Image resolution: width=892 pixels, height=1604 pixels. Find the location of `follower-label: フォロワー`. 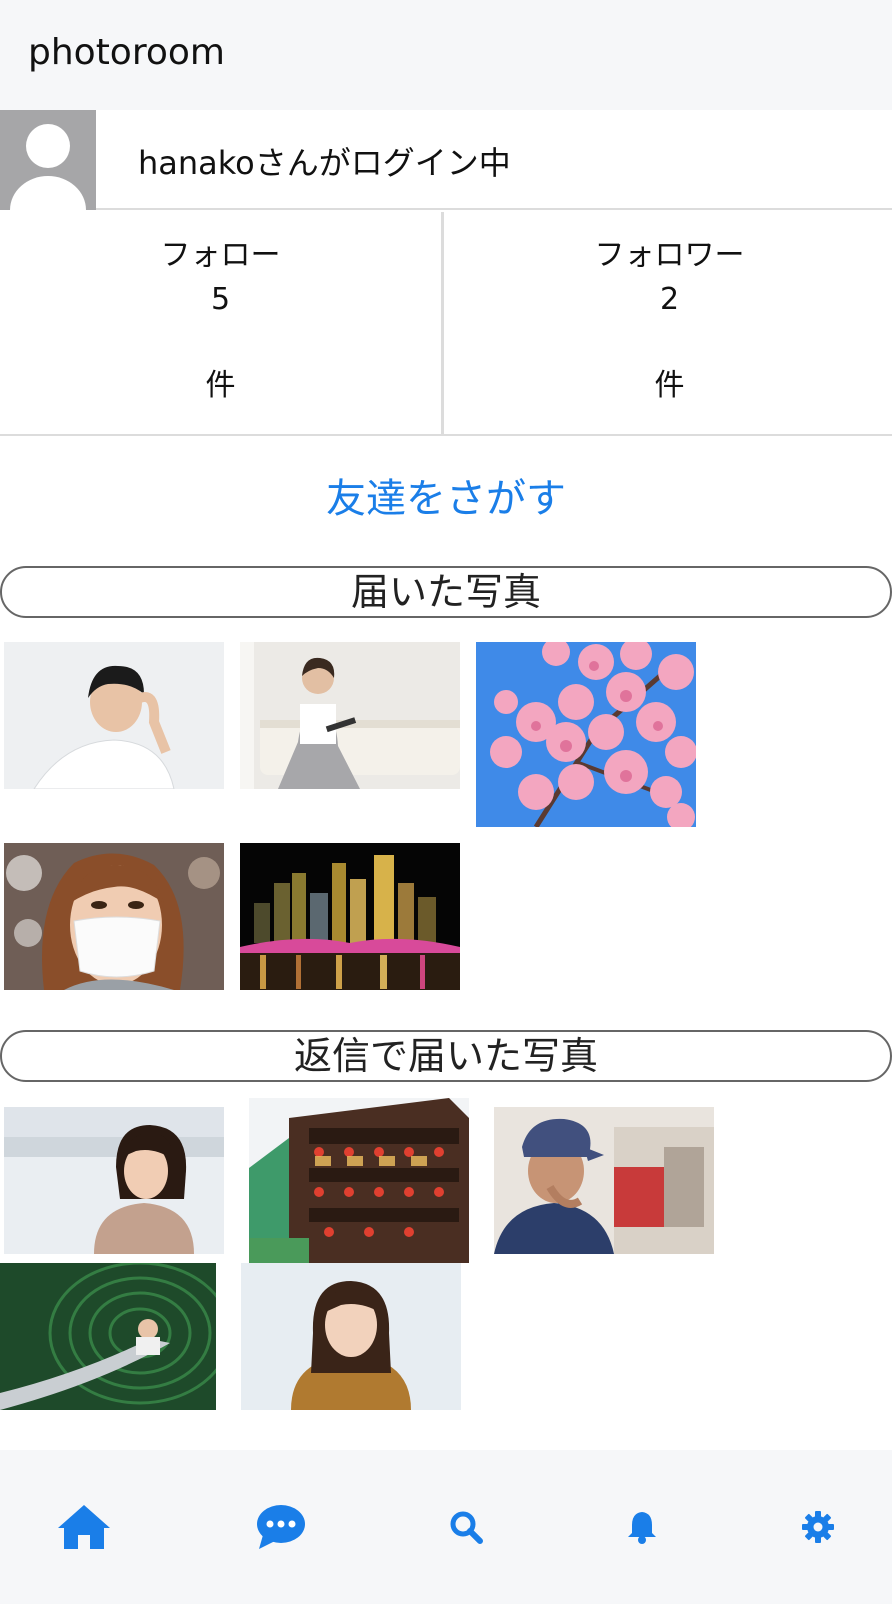

follower-label: フォロワー is located at coordinates (669, 255).